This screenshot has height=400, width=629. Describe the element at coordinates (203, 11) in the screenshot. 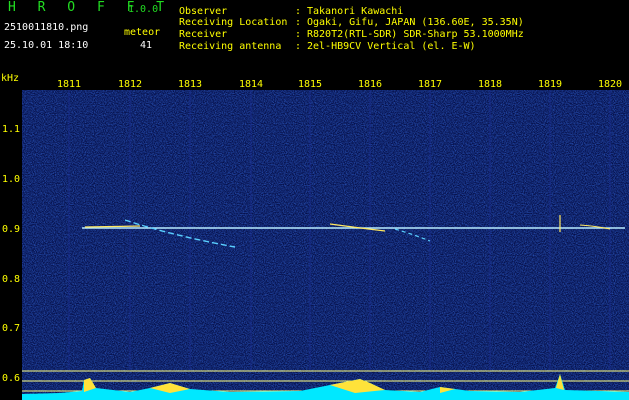

I see `observer-label: Observer` at that location.